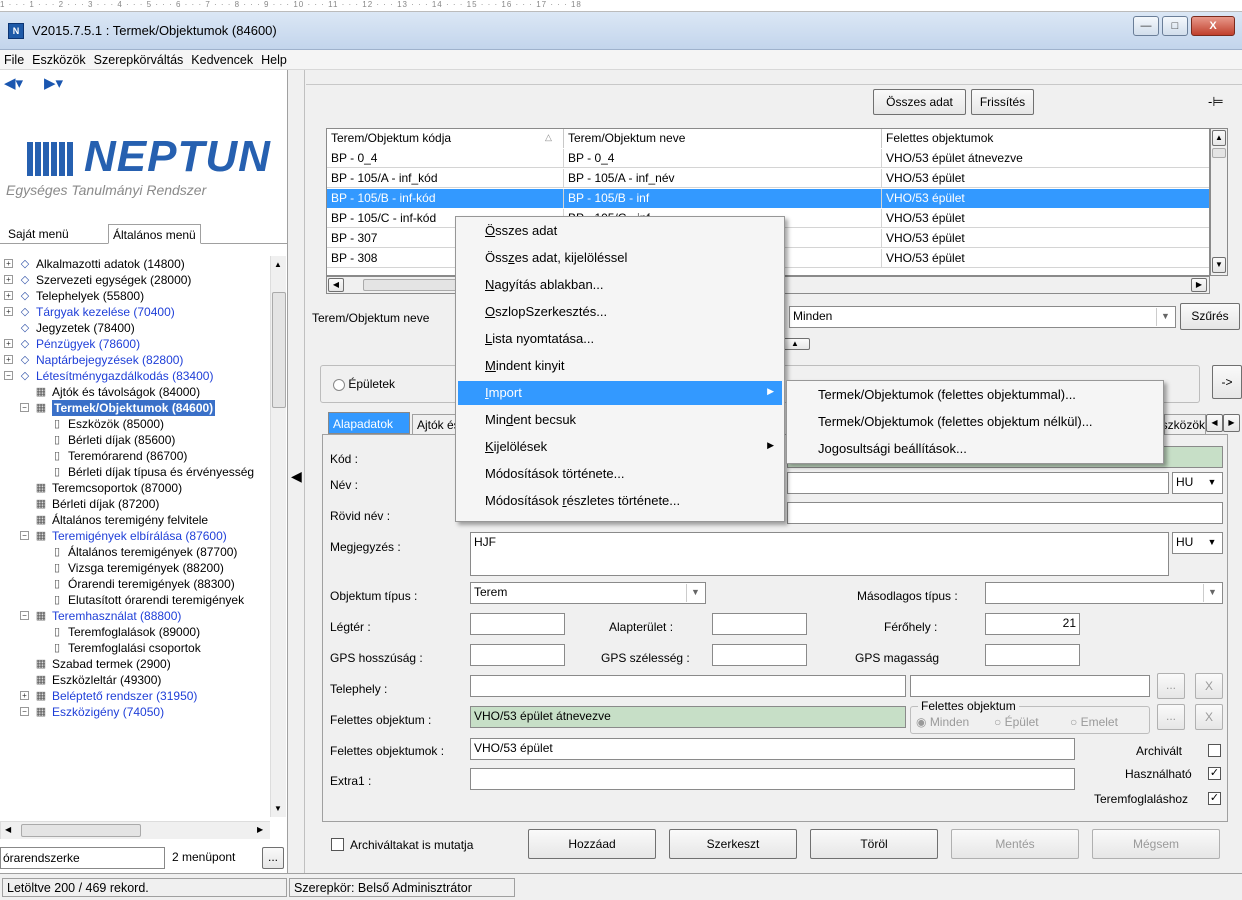  What do you see at coordinates (620, 393) in the screenshot?
I see `context-menu-item: Import ▶` at bounding box center [620, 393].